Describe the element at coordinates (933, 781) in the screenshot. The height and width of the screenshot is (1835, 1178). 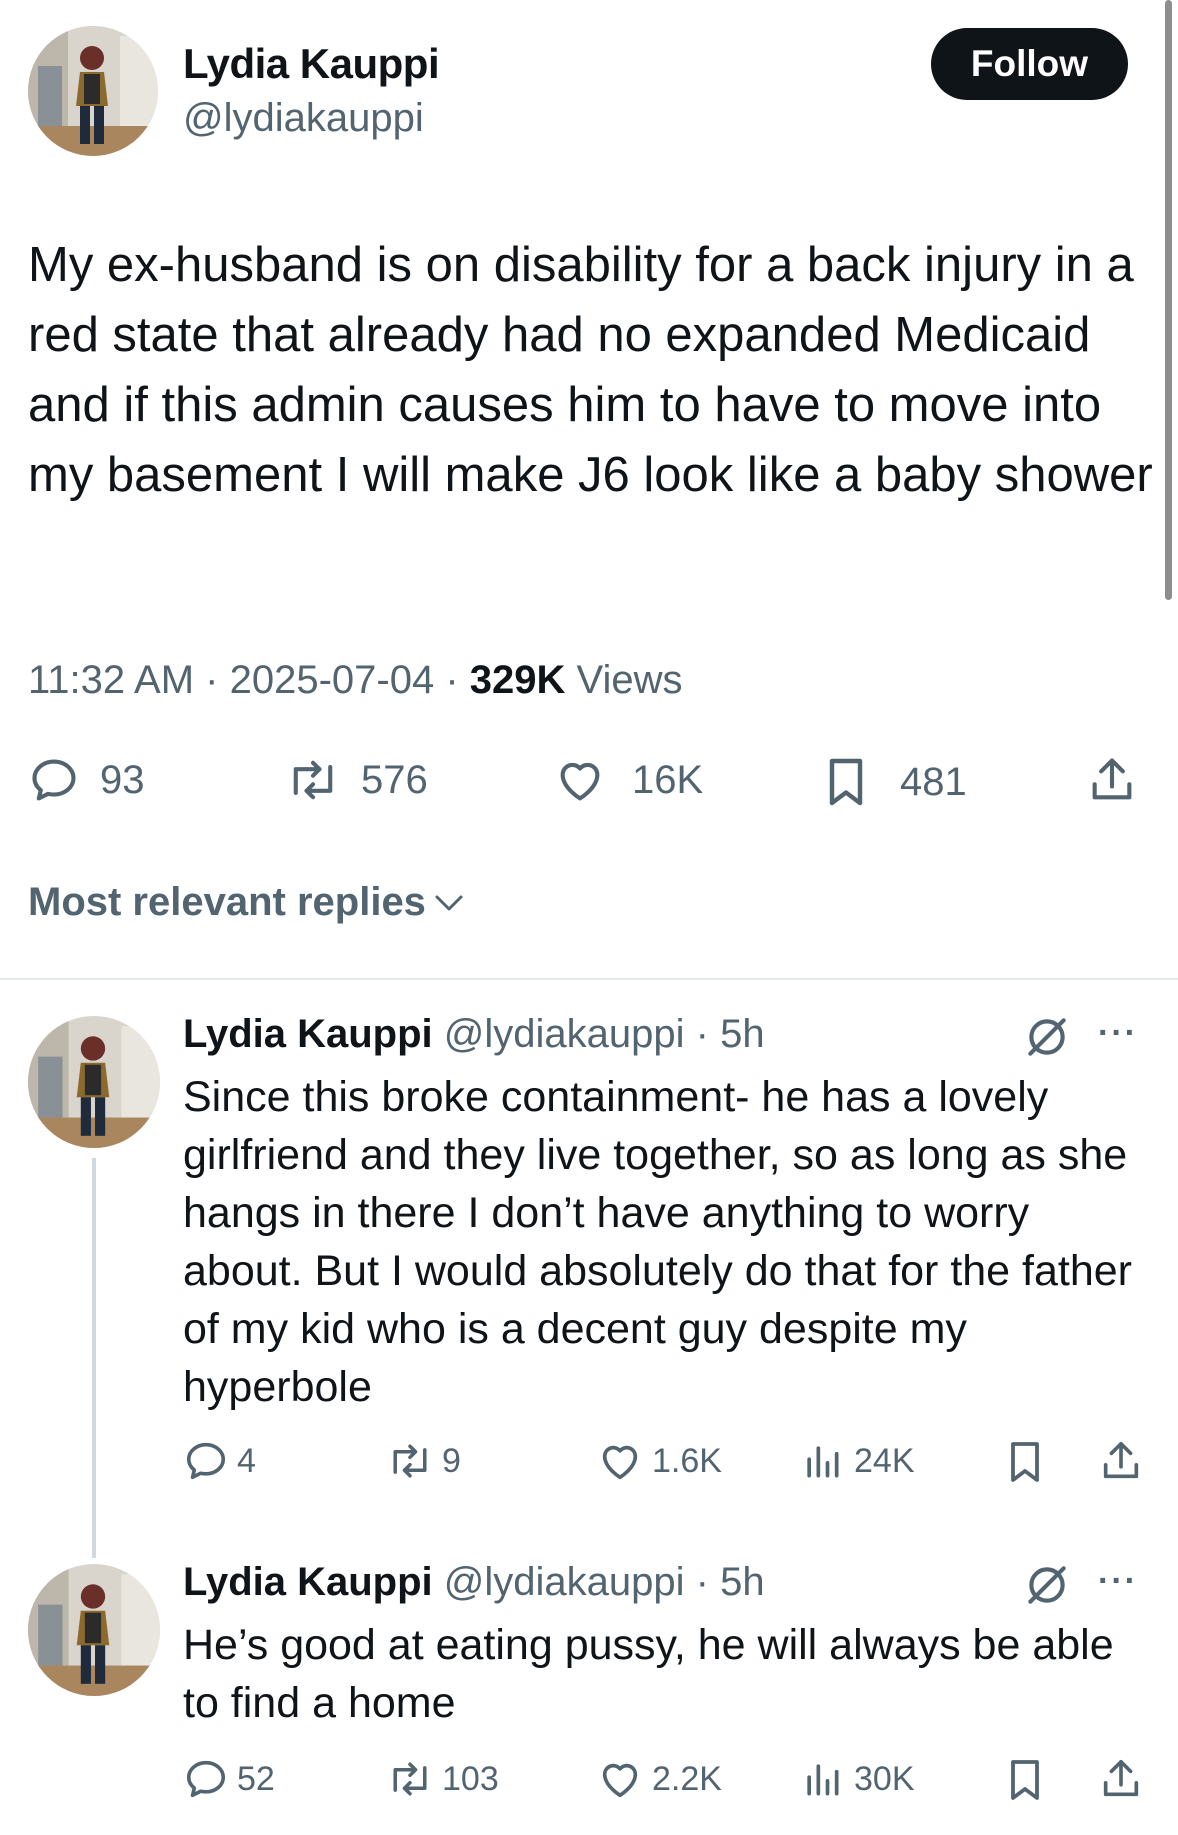
I see `bookmark-count: 481` at that location.